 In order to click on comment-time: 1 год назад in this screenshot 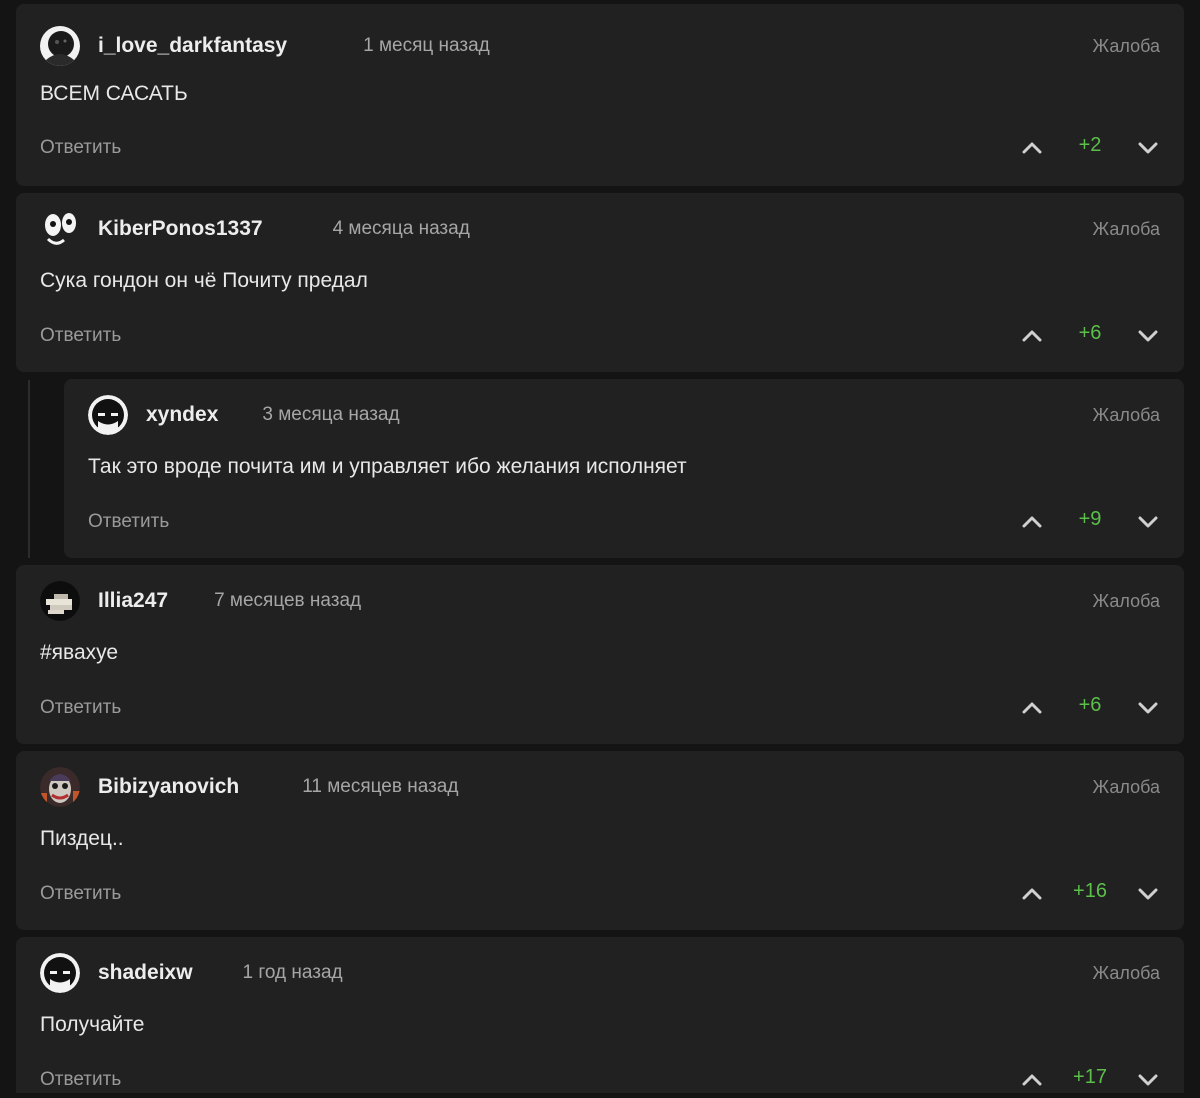, I will do `click(292, 972)`.